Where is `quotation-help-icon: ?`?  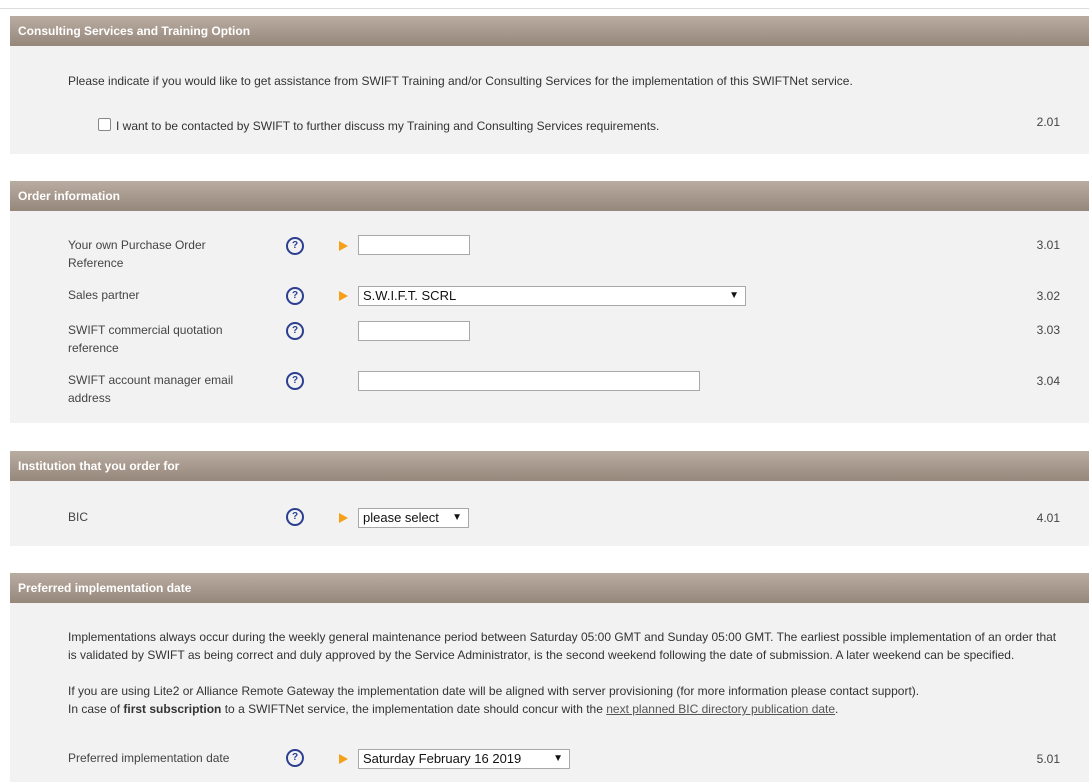
quotation-help-icon: ? is located at coordinates (295, 331).